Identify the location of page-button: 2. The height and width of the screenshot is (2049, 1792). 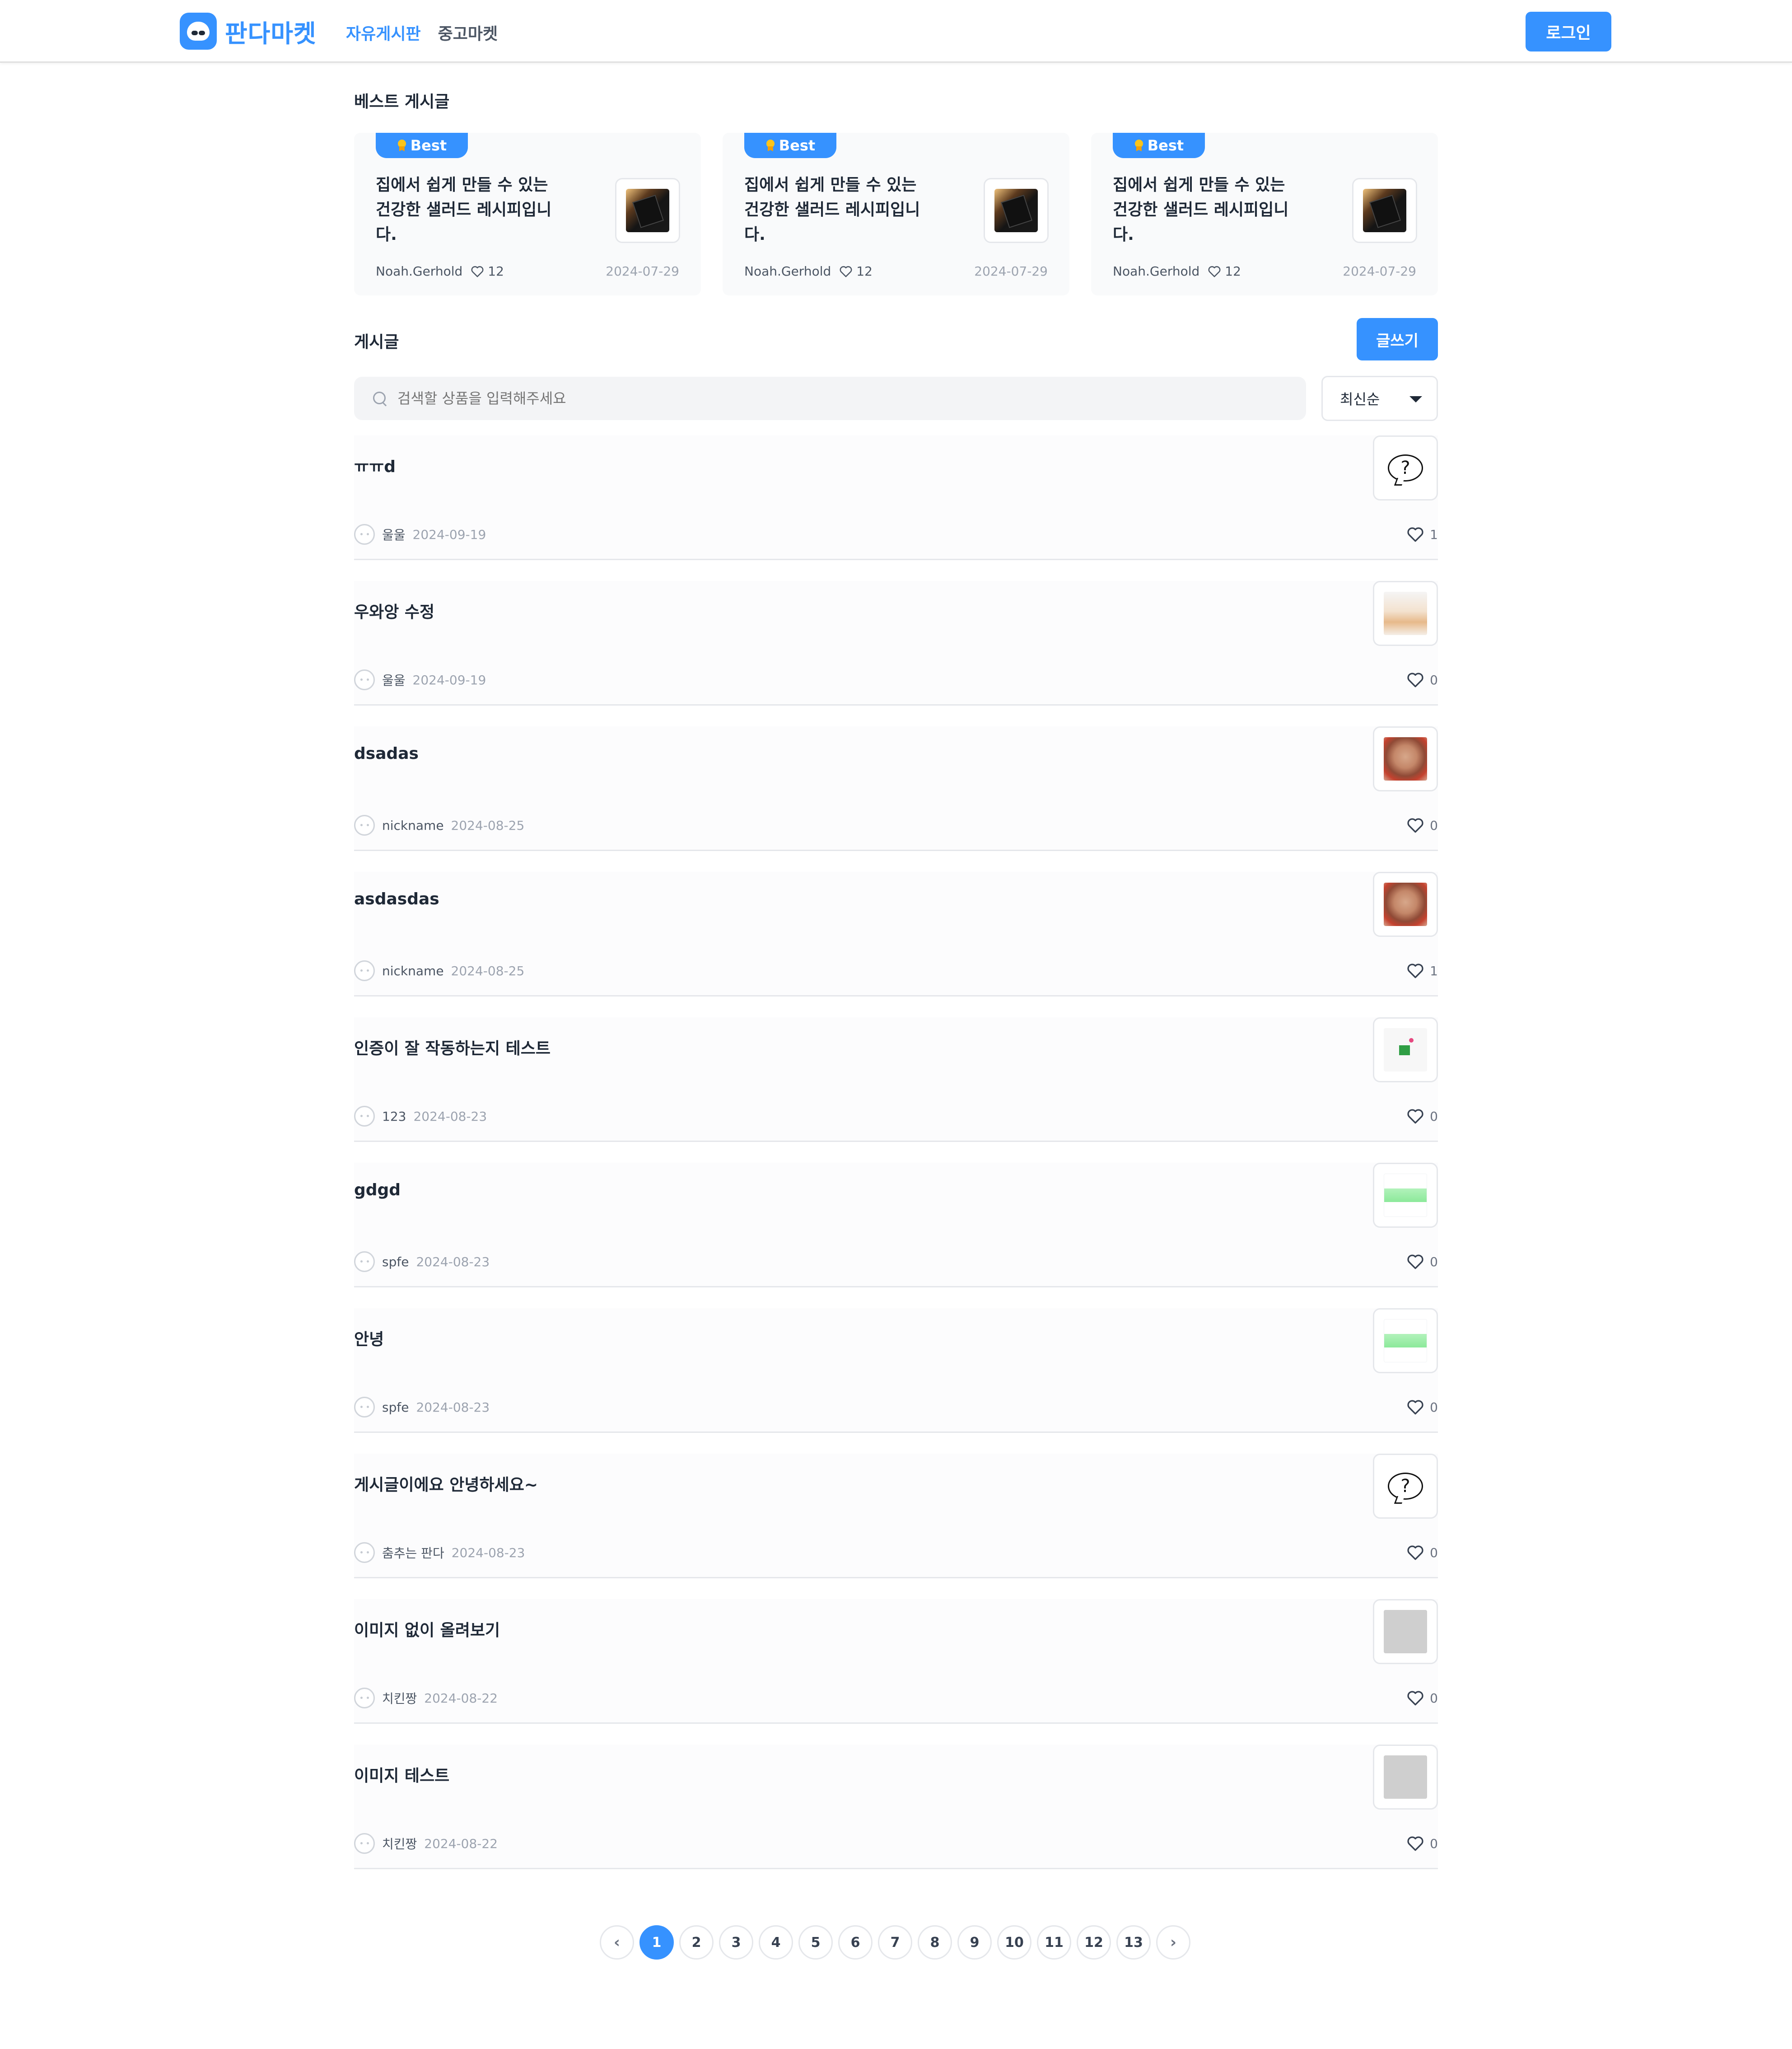
(696, 1942).